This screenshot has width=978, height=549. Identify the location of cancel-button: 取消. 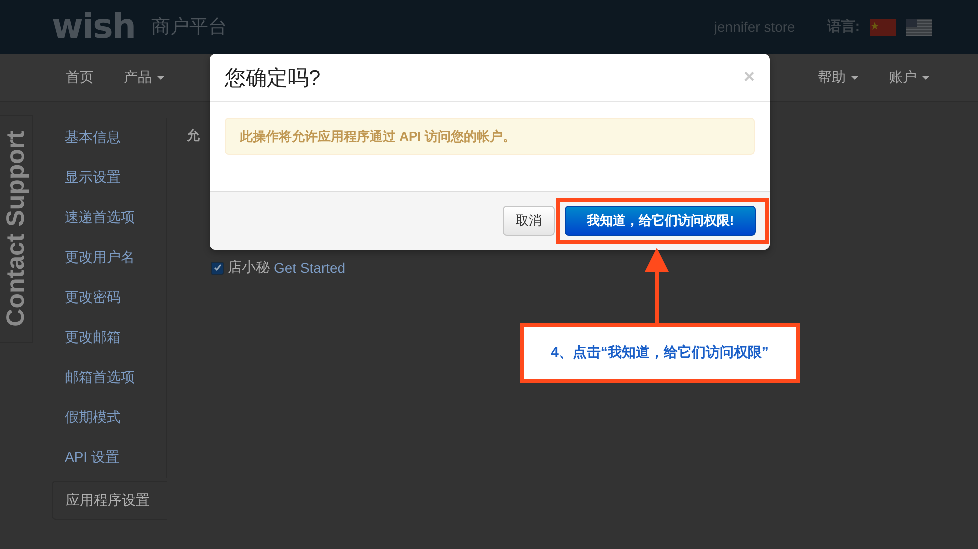
(529, 221).